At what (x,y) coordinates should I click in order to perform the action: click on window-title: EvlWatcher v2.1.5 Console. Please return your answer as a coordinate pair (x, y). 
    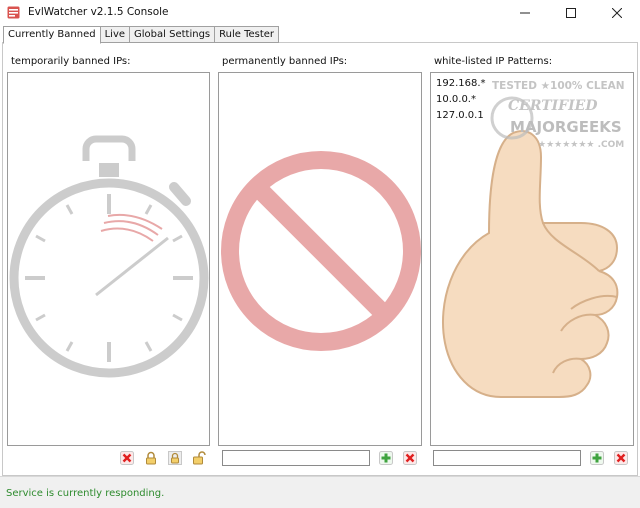
    Looking at the image, I should click on (98, 12).